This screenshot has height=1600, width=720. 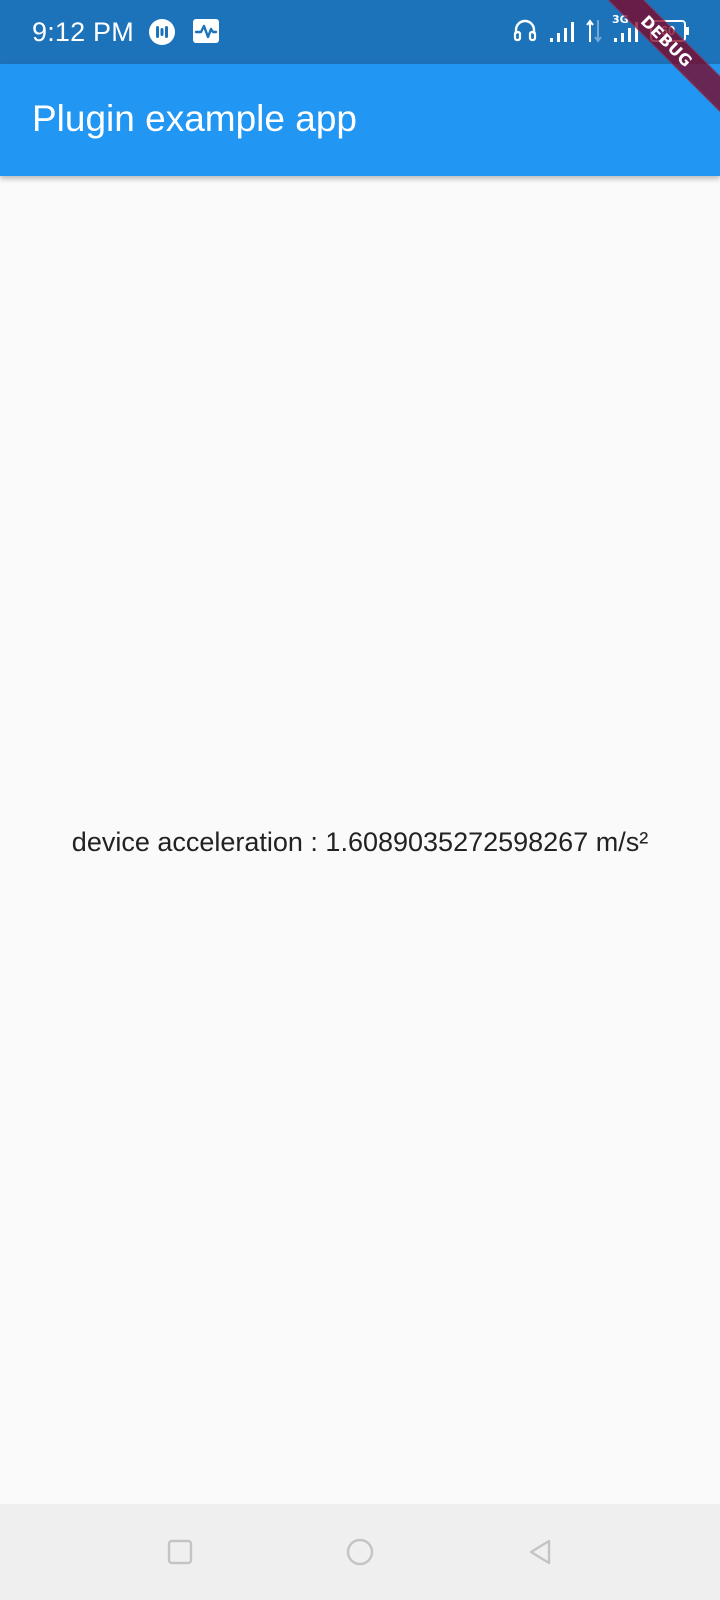 I want to click on recents-square-icon, so click(x=180, y=1552).